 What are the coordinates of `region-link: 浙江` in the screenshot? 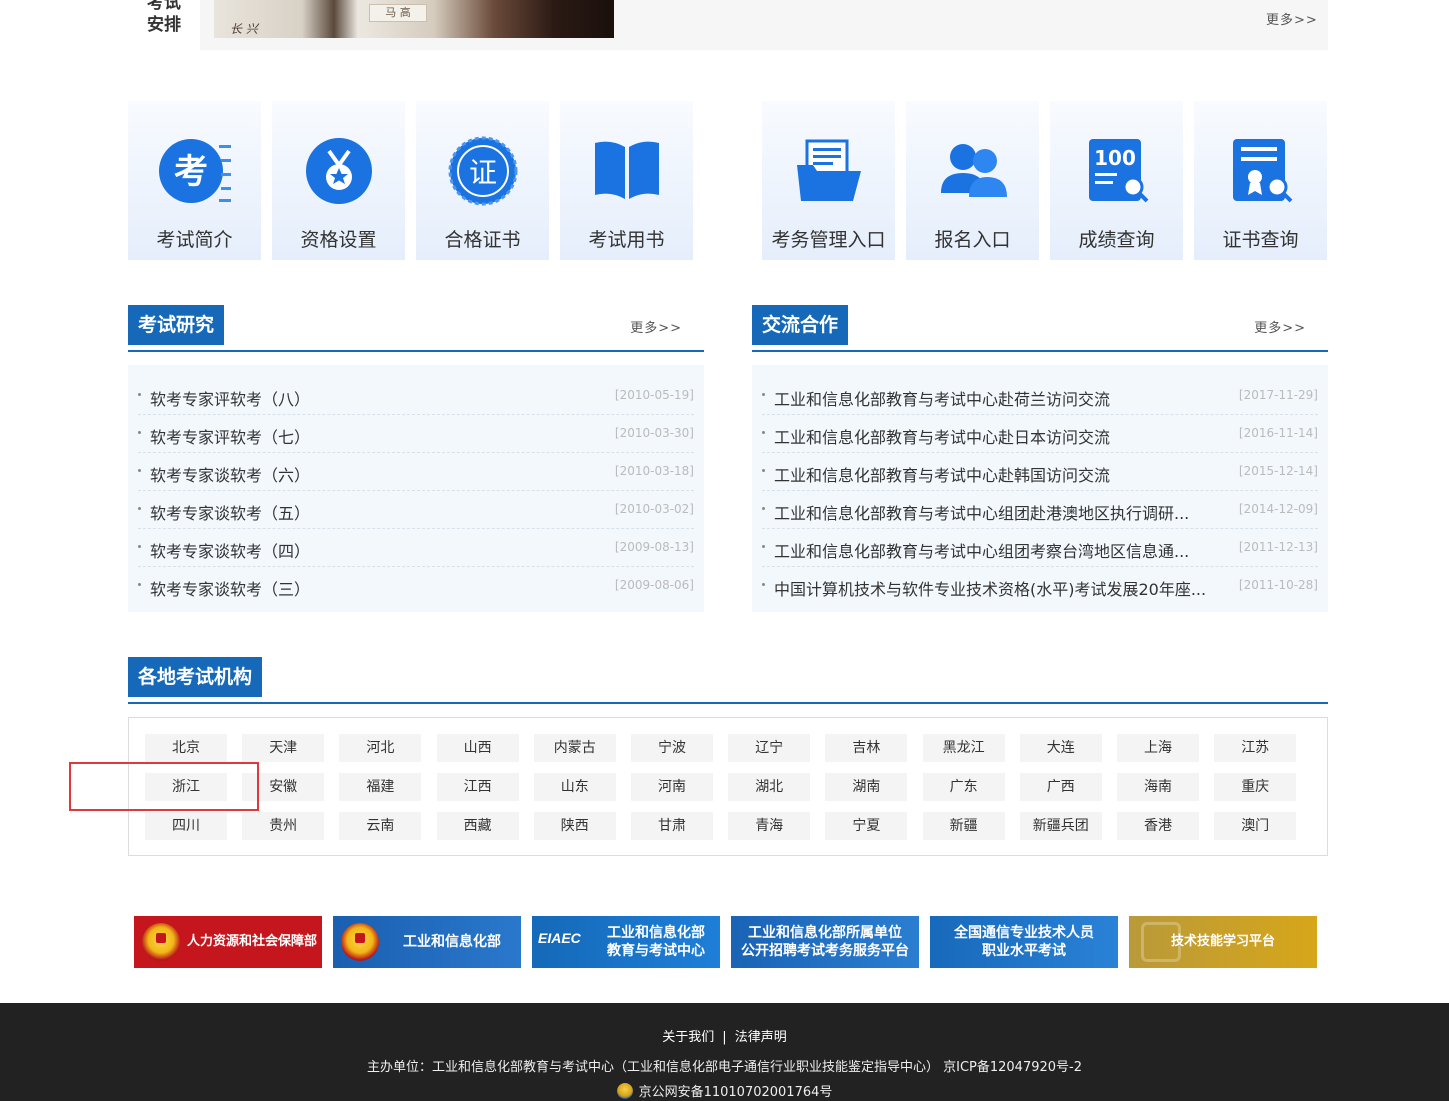 It's located at (186, 787).